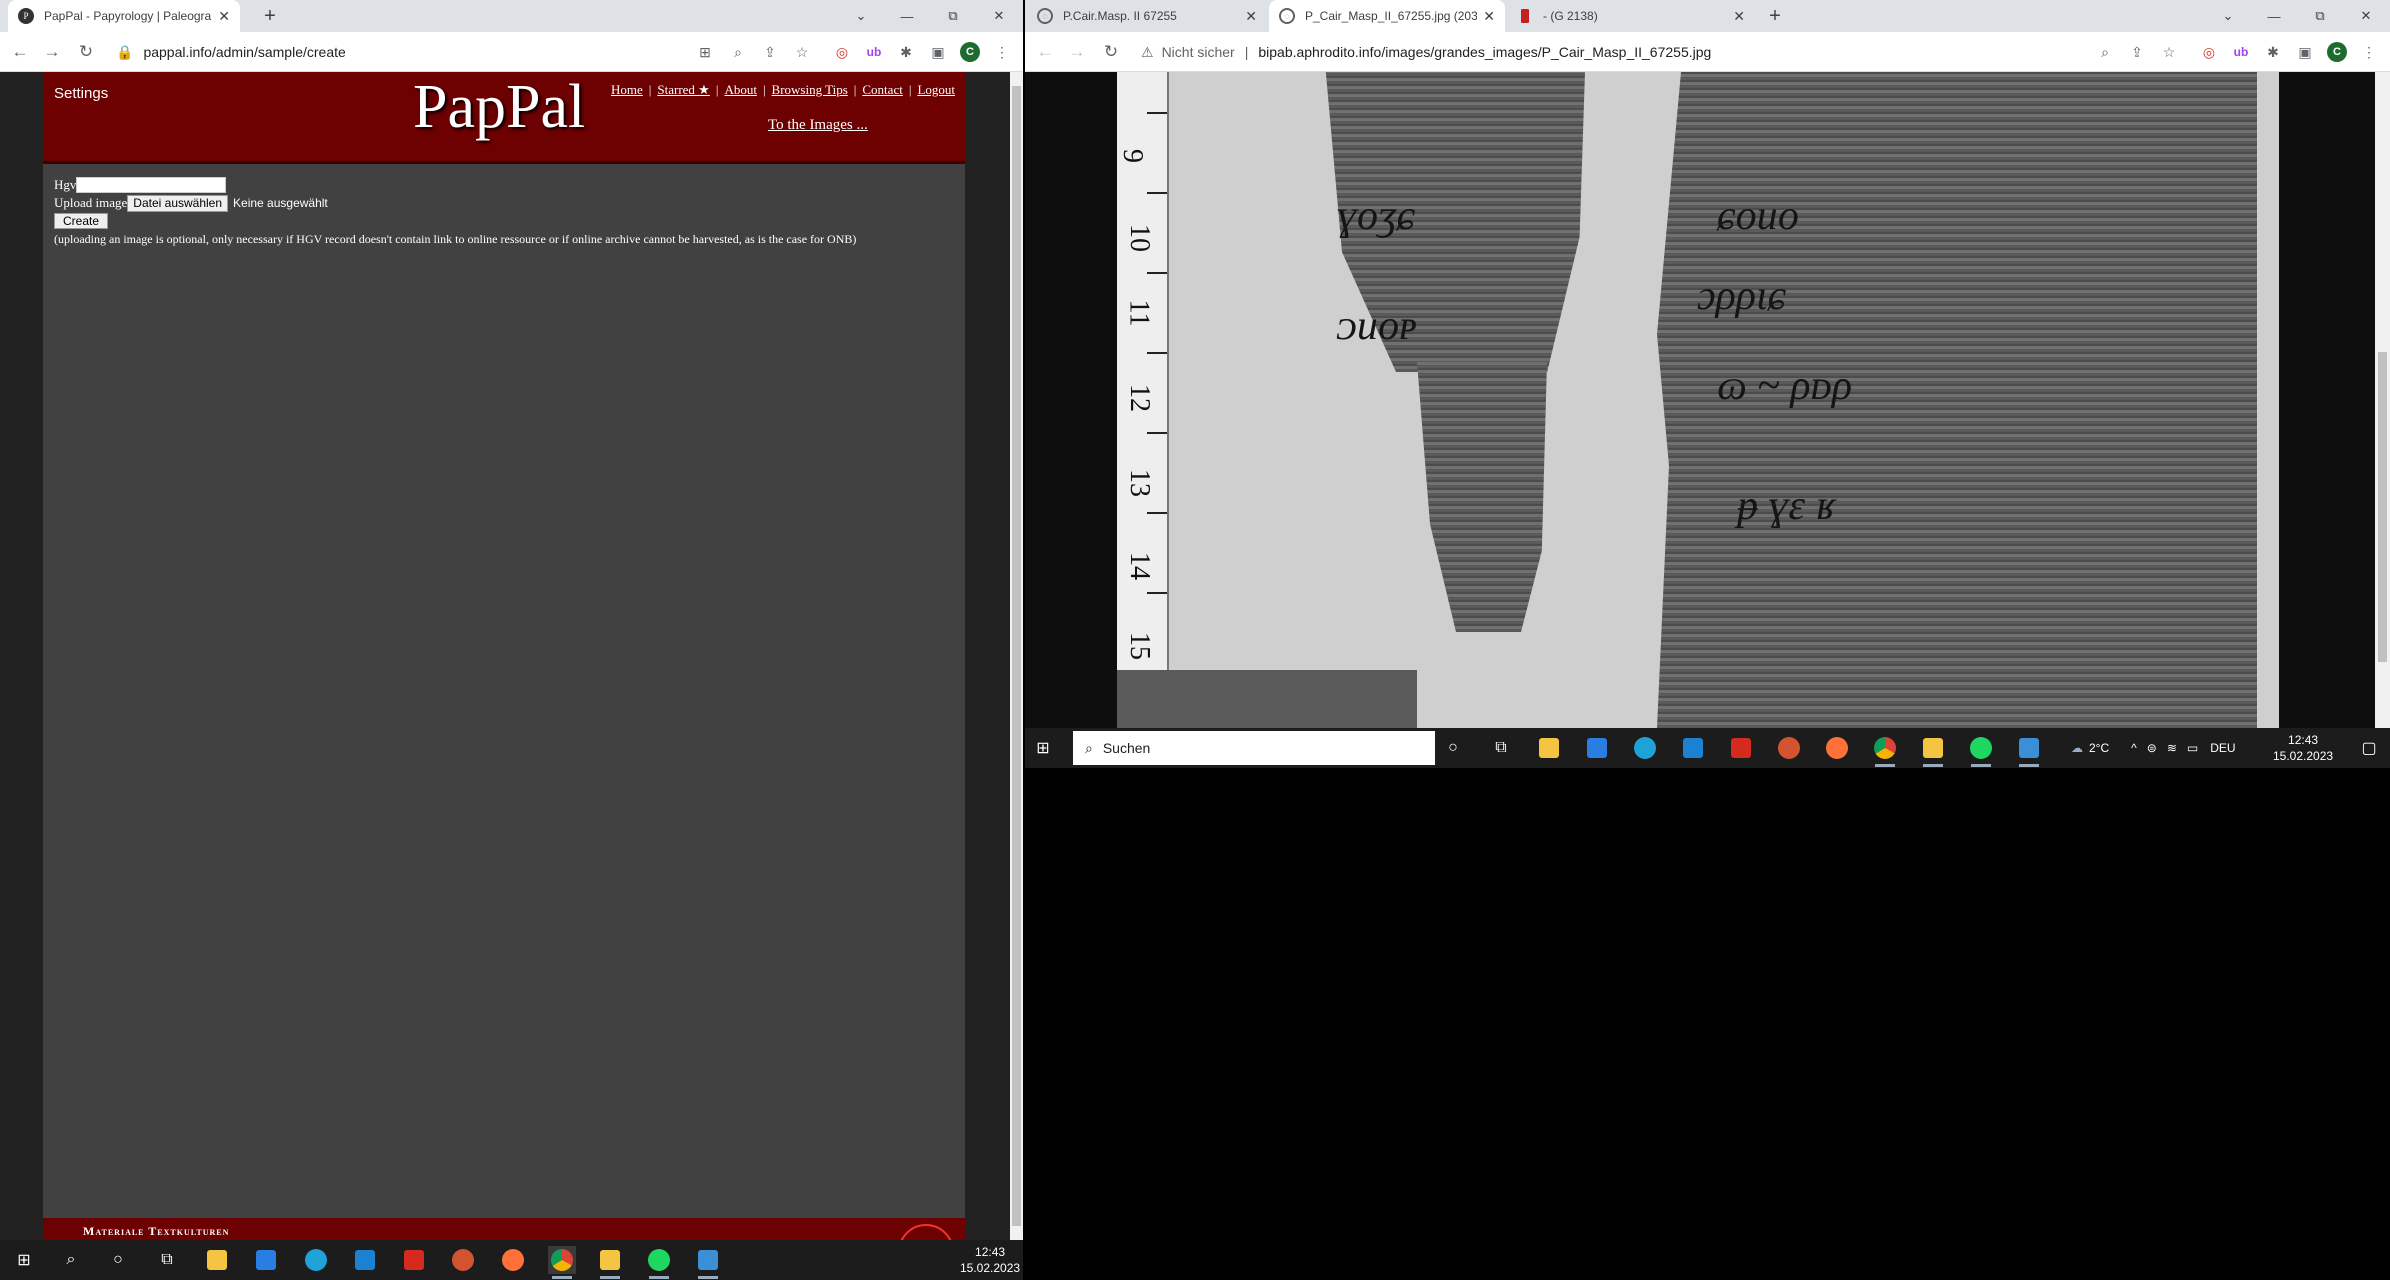 Image resolution: width=2390 pixels, height=1280 pixels. I want to click on battery-icon: ▭, so click(2192, 748).